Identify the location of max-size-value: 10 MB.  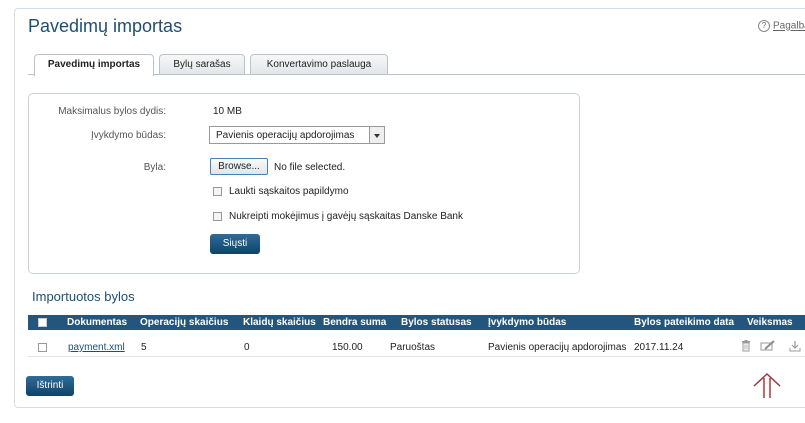
(227, 111).